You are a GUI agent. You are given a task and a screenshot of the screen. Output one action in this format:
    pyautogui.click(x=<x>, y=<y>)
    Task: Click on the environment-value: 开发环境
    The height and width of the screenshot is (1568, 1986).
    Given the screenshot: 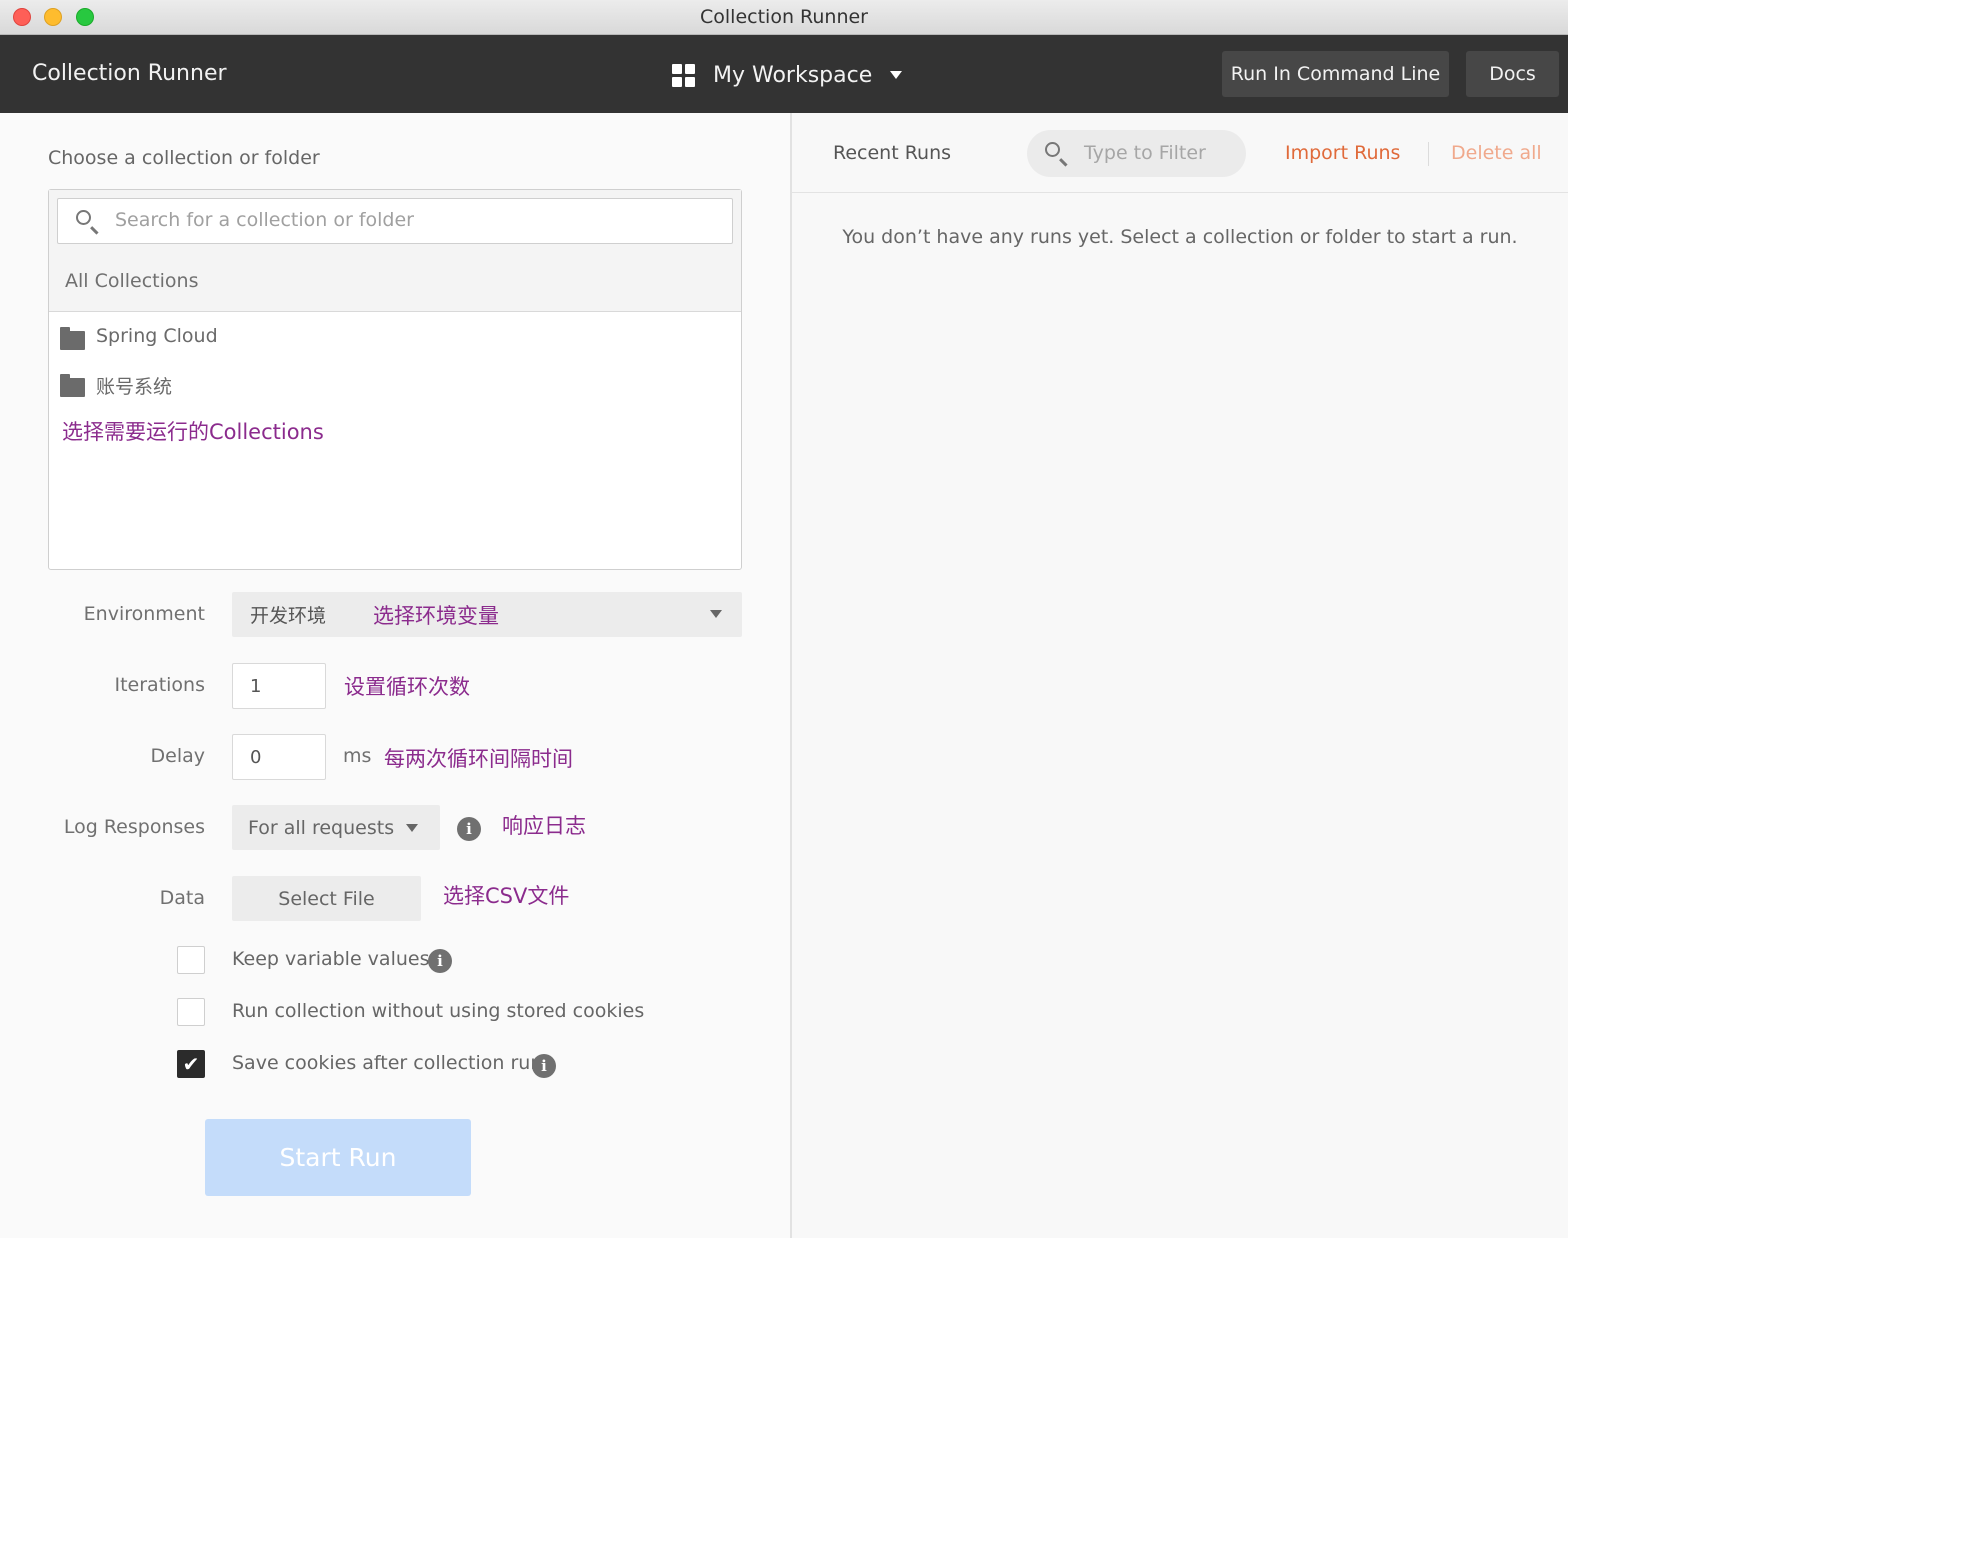 What is the action you would take?
    pyautogui.click(x=288, y=616)
    